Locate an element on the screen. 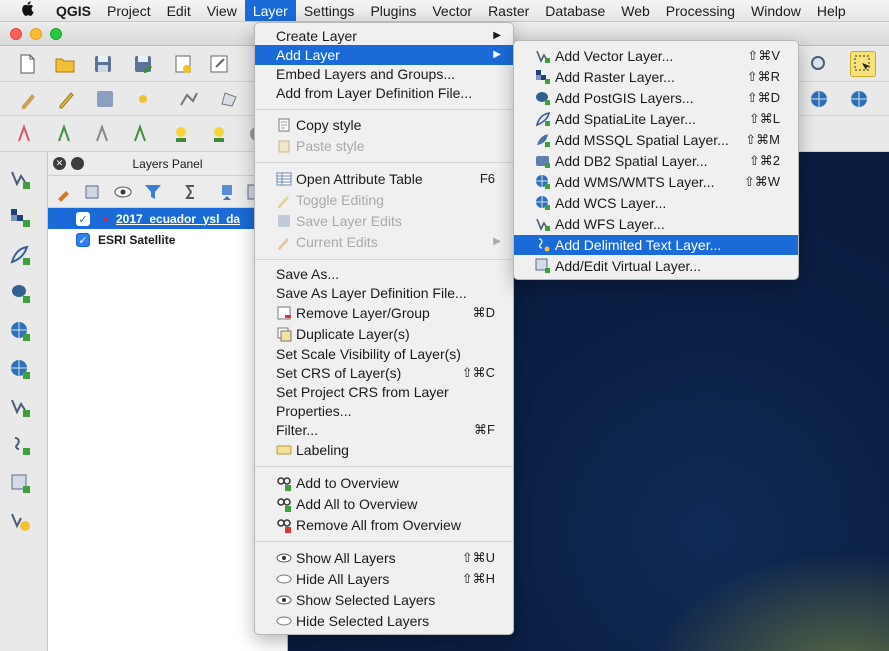  add-vector-layer-icon is located at coordinates (20, 179).